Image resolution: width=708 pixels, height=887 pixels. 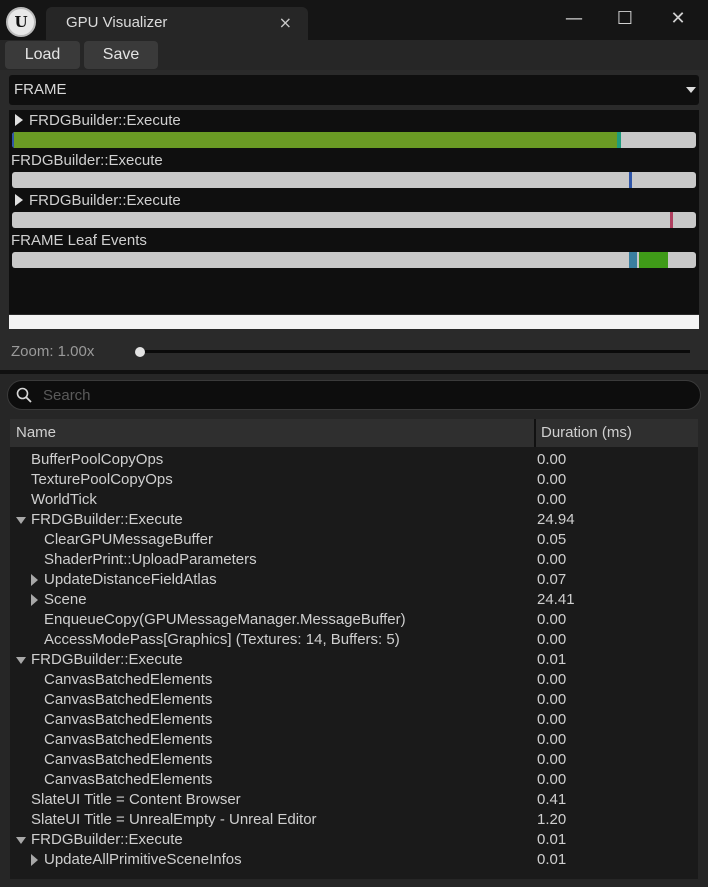 I want to click on tree-row: WorldTick 0.00, so click(x=354, y=500).